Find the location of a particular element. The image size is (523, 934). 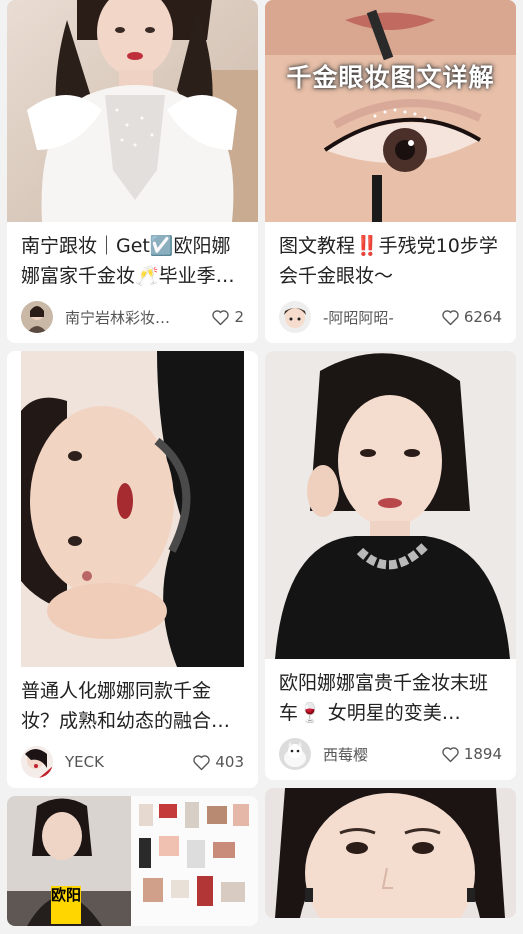

note-card: 欧阳 is located at coordinates (132, 861).